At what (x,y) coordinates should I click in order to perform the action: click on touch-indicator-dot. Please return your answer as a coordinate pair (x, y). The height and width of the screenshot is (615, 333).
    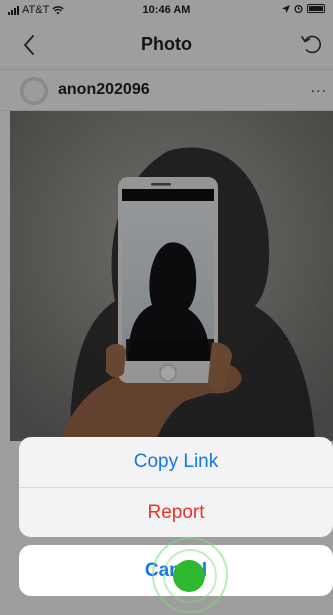
    Looking at the image, I should click on (189, 576).